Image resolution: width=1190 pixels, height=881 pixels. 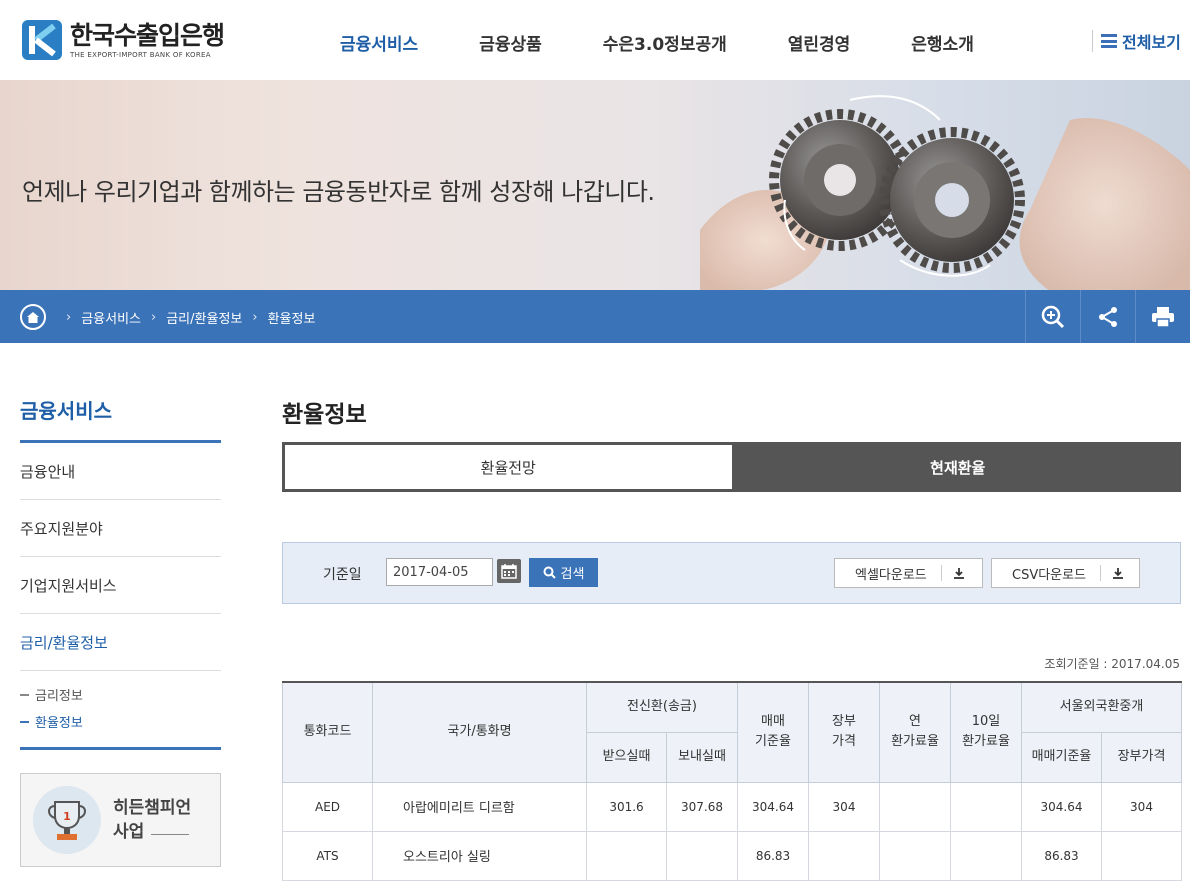 I want to click on print-button, so click(x=1162, y=316).